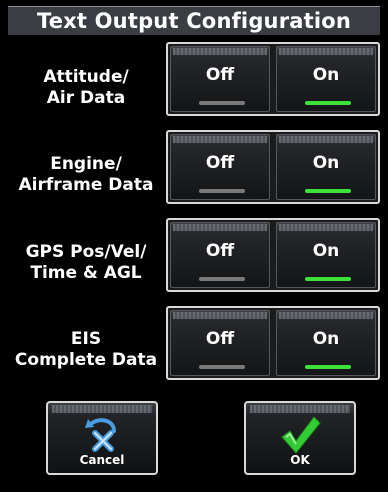 Image resolution: width=388 pixels, height=492 pixels. I want to click on attitude-air-data-off-button: Off, so click(220, 79).